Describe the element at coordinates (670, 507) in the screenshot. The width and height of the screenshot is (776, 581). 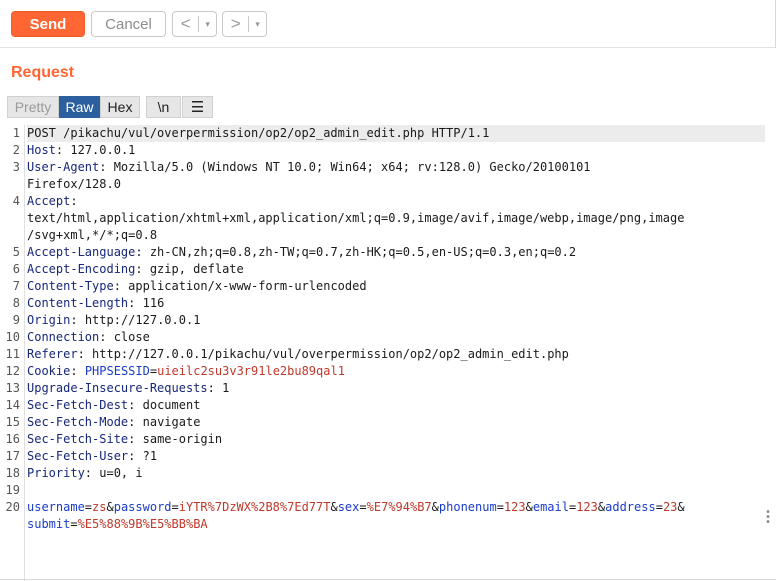
I see `param-value: 23` at that location.